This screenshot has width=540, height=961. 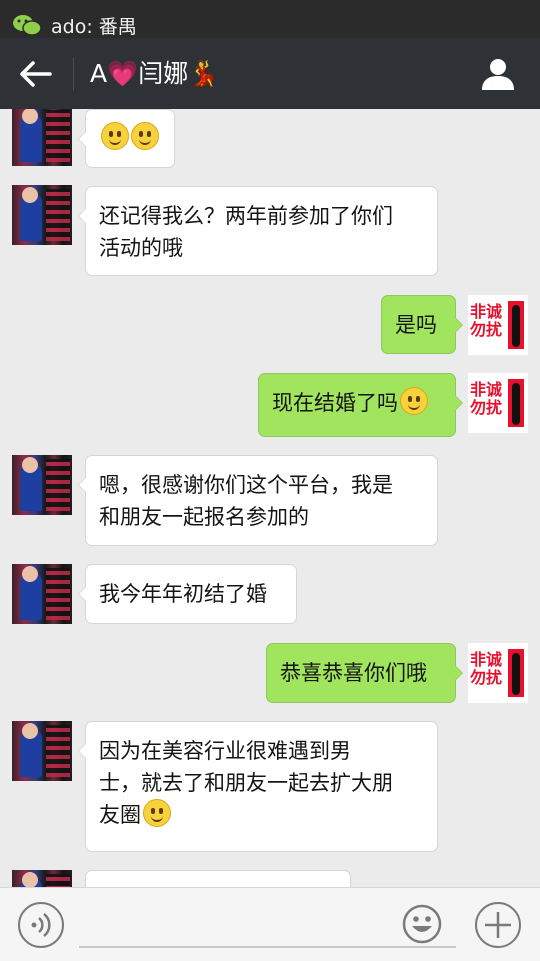 What do you see at coordinates (204, 517) in the screenshot?
I see `message-text-line: 和朋友一起报名参加的` at bounding box center [204, 517].